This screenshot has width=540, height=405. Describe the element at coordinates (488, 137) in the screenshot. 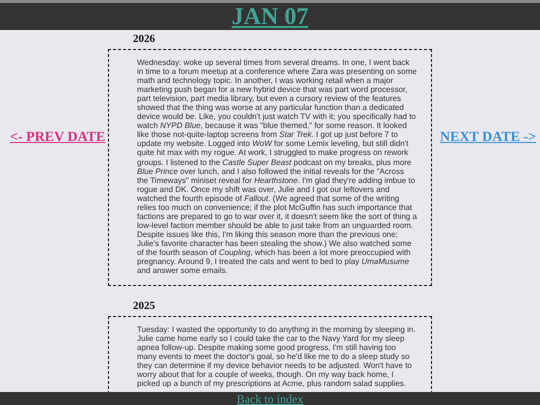

I see `next-date-link: NEXT DATE ->` at that location.